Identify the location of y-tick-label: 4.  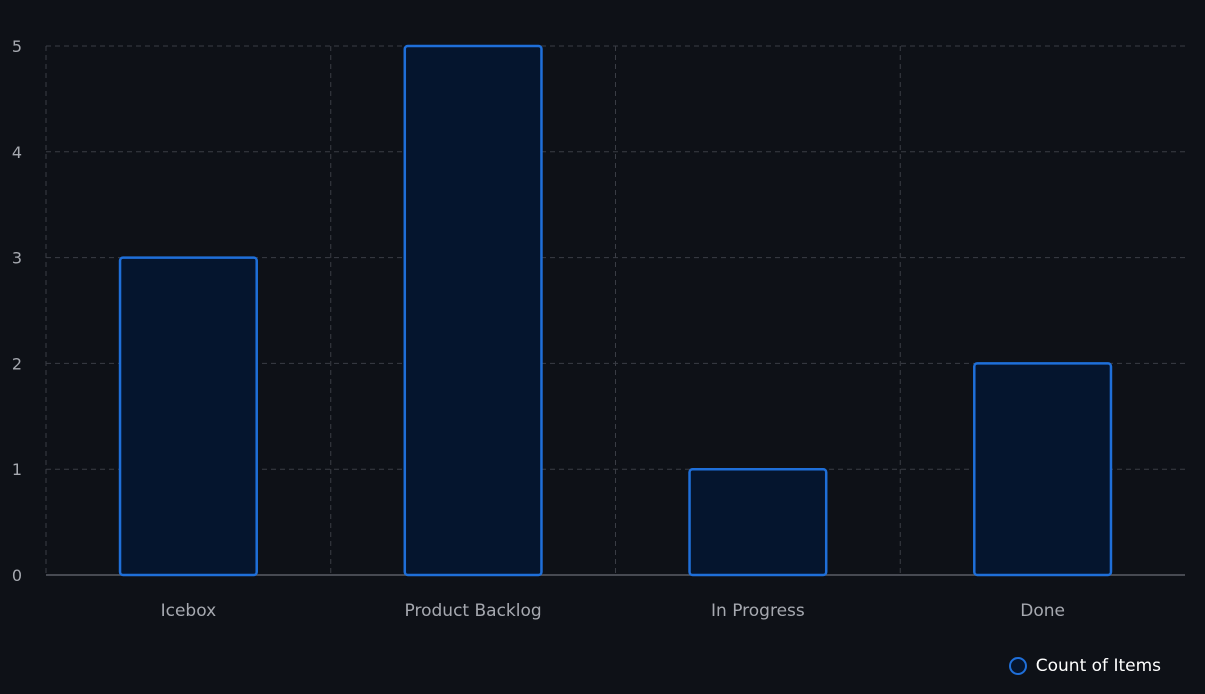
(17, 152).